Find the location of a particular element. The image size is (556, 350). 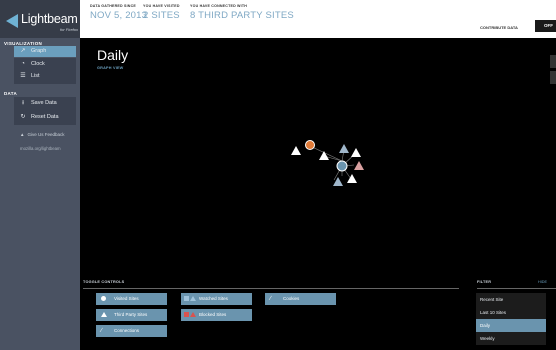

filter-option-recent-site: Recent Site is located at coordinates (511, 299).